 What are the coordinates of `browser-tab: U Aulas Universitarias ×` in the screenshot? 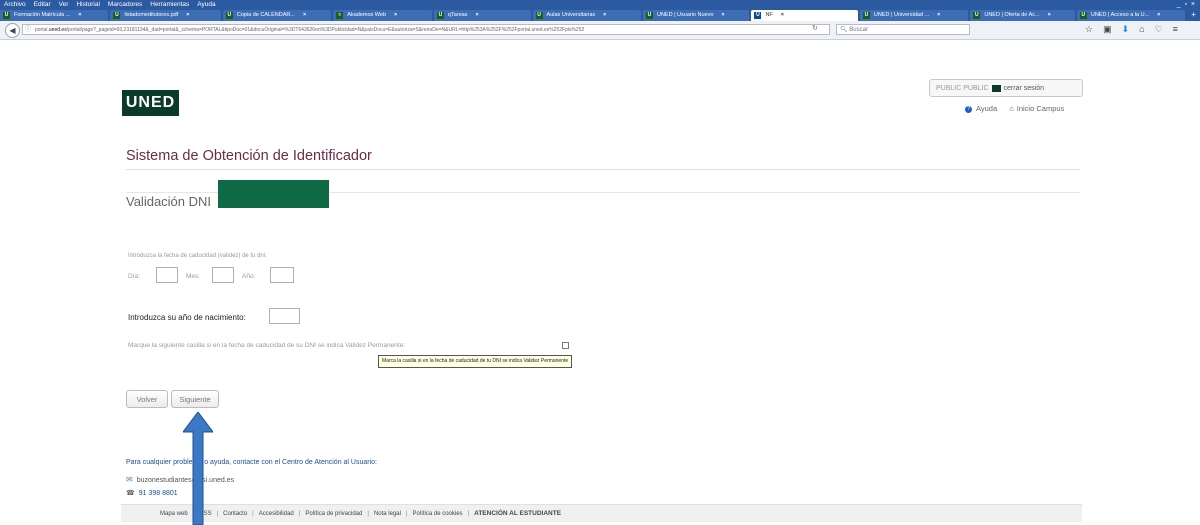 It's located at (586, 15).